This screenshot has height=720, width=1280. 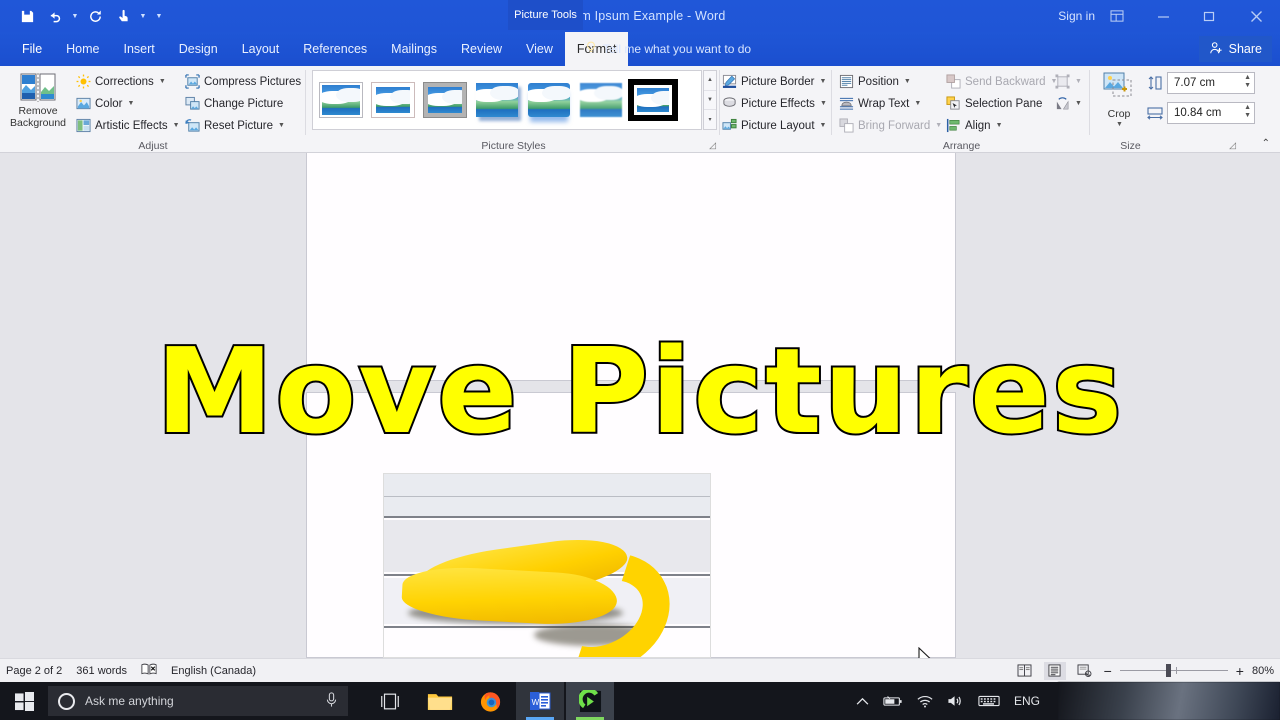 I want to click on banana-picture, so click(x=547, y=565).